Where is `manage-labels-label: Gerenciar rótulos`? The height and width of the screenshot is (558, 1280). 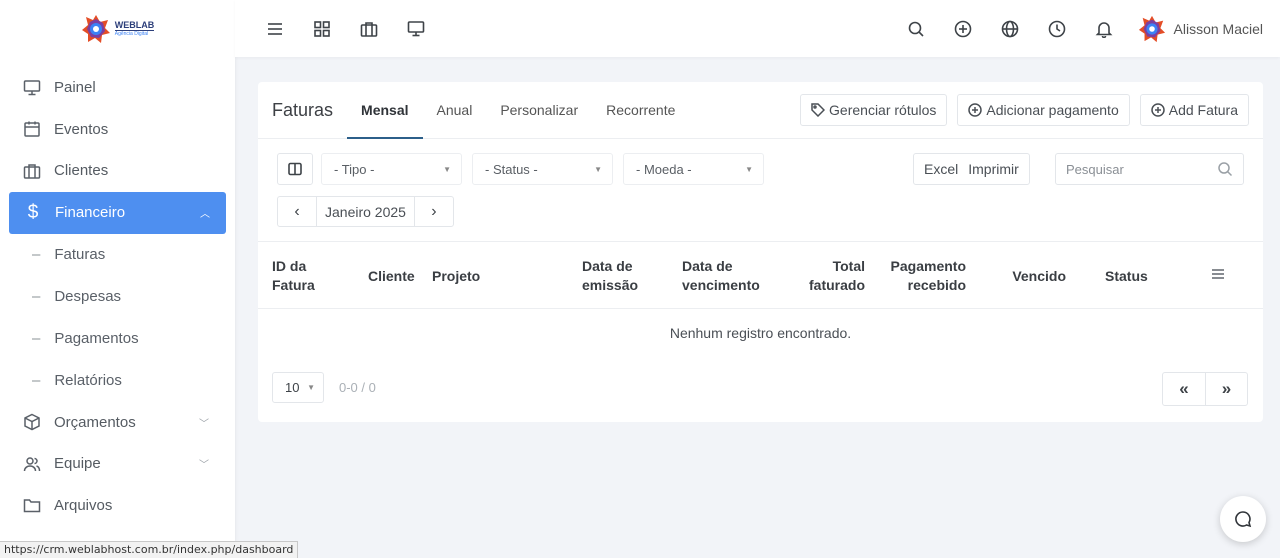 manage-labels-label: Gerenciar rótulos is located at coordinates (883, 110).